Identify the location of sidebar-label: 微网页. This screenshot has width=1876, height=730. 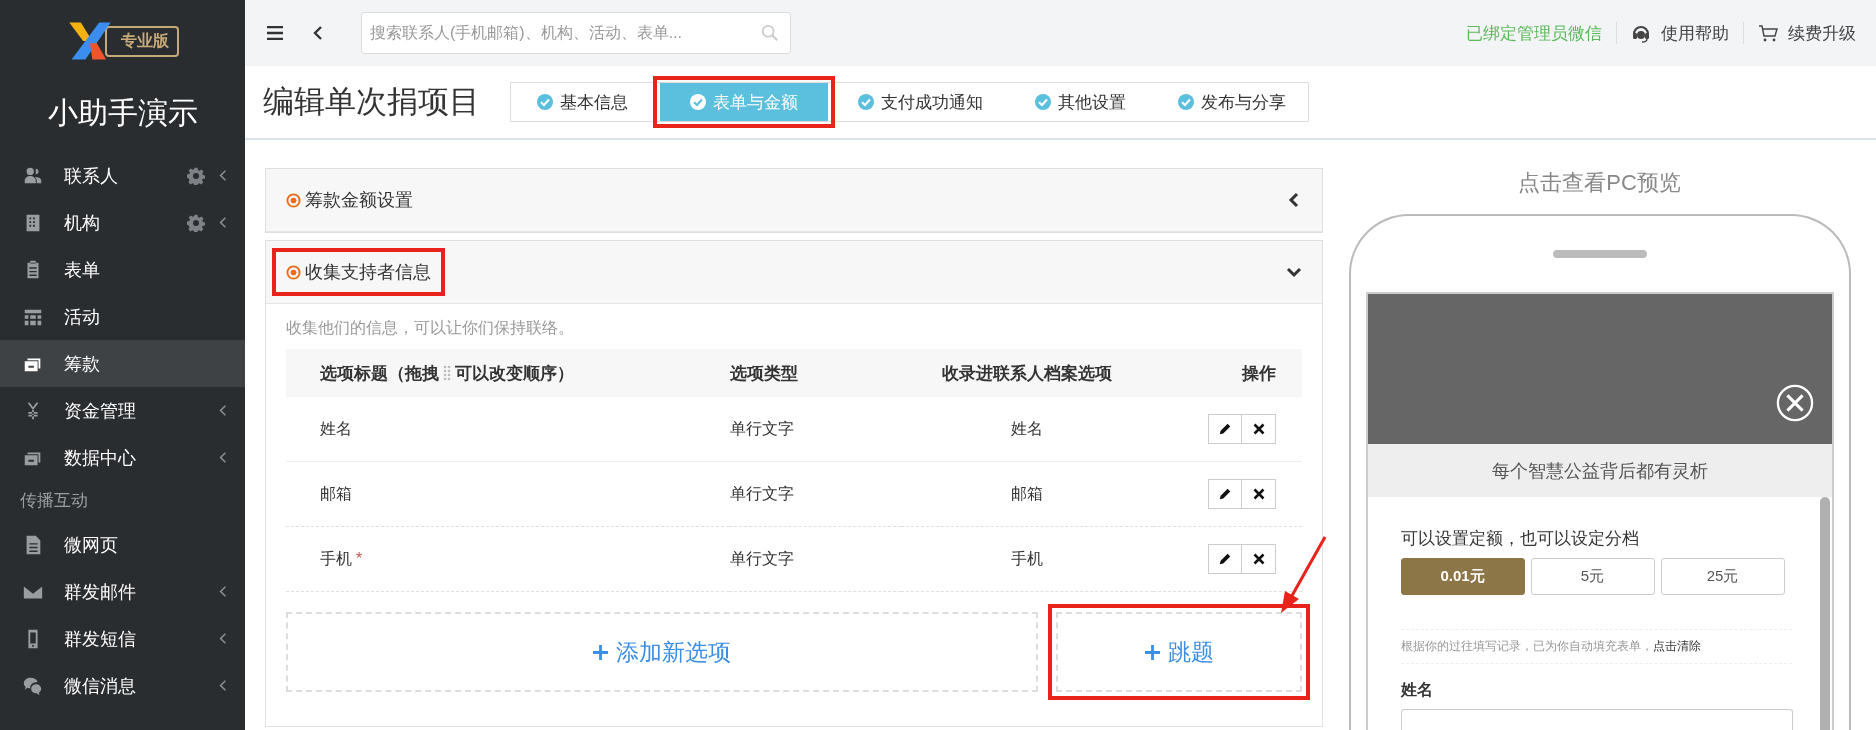
(91, 545).